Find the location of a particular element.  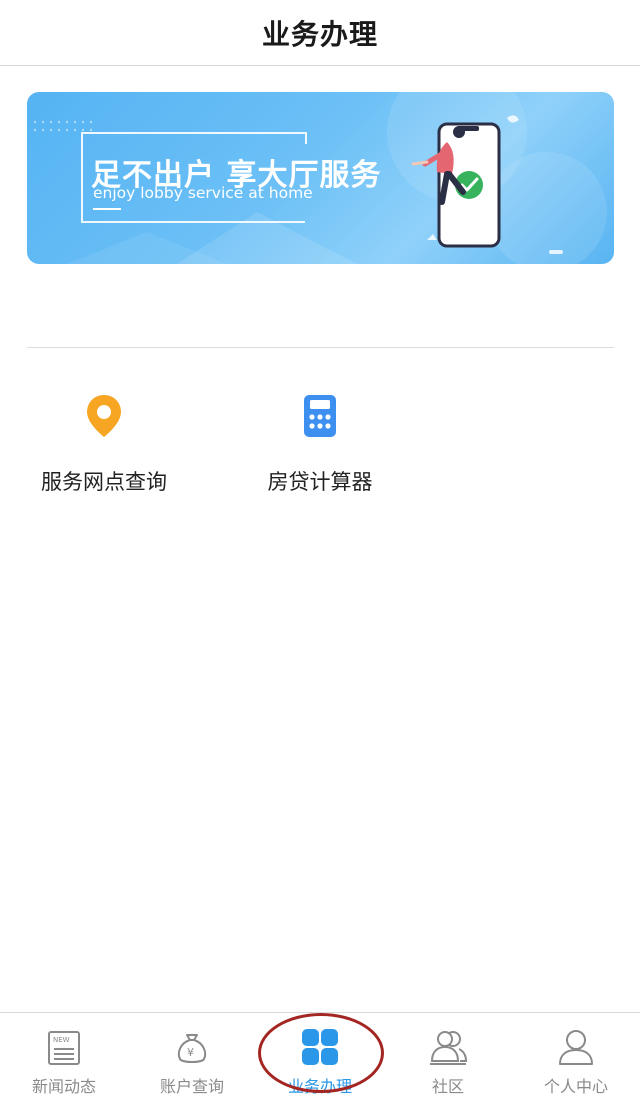

bottom-tab-bar: NEW 新闻动态 ¥ 账户查询 业务办理 社区 个人中心 is located at coordinates (320, 1054).